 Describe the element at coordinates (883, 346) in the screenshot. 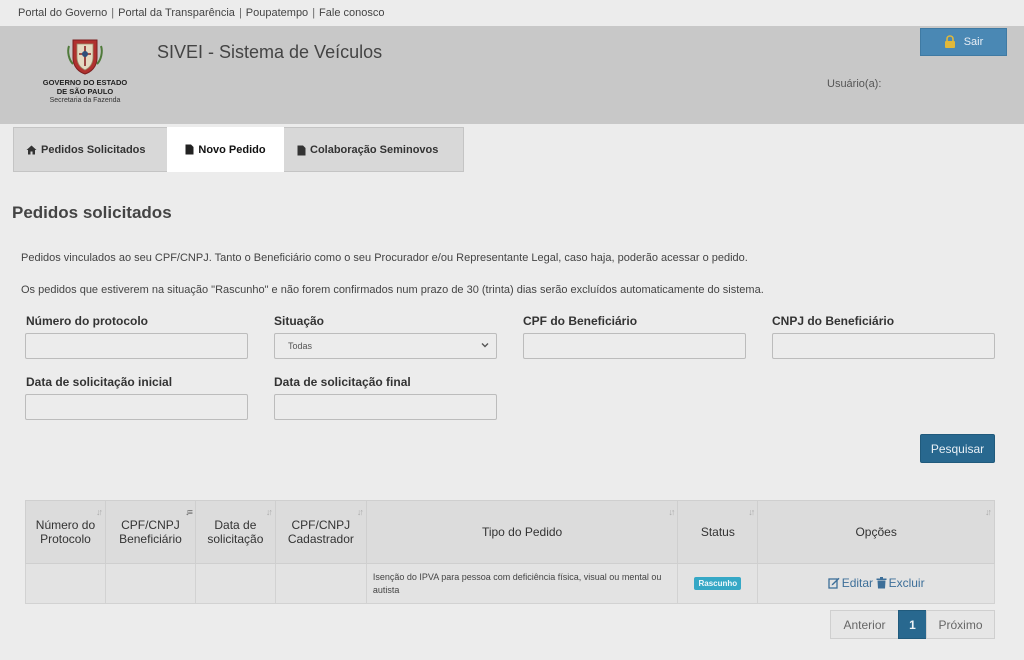

I see `cnpj-beneficiario-input` at that location.